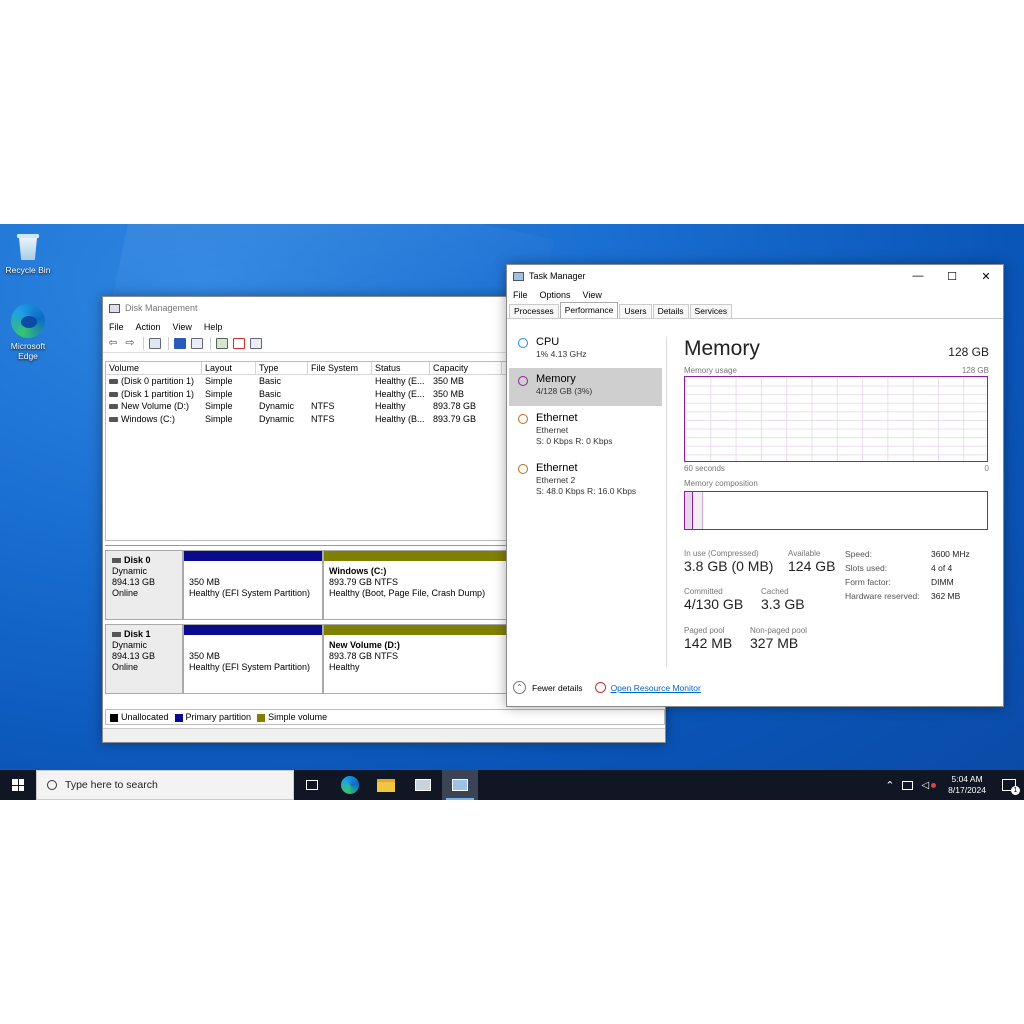 This screenshot has width=1024, height=1024. I want to click on back-arrow-icon: ⇦, so click(113, 343).